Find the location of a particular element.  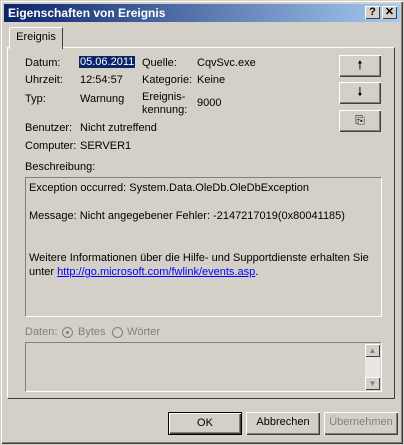

next-event-button: 🠗 is located at coordinates (360, 93).